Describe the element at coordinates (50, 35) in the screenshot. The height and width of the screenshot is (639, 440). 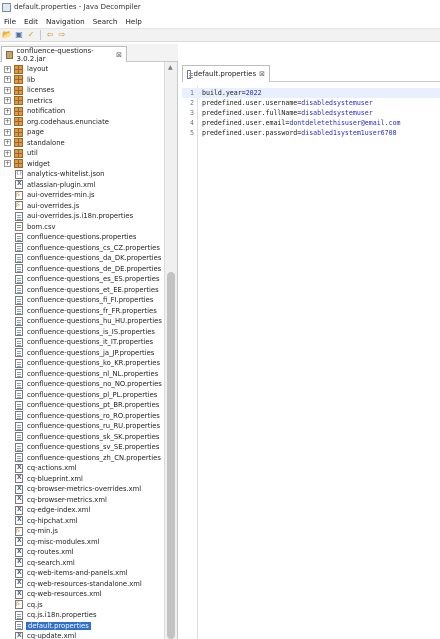
I see `back-arrow-icon: ⇦` at that location.